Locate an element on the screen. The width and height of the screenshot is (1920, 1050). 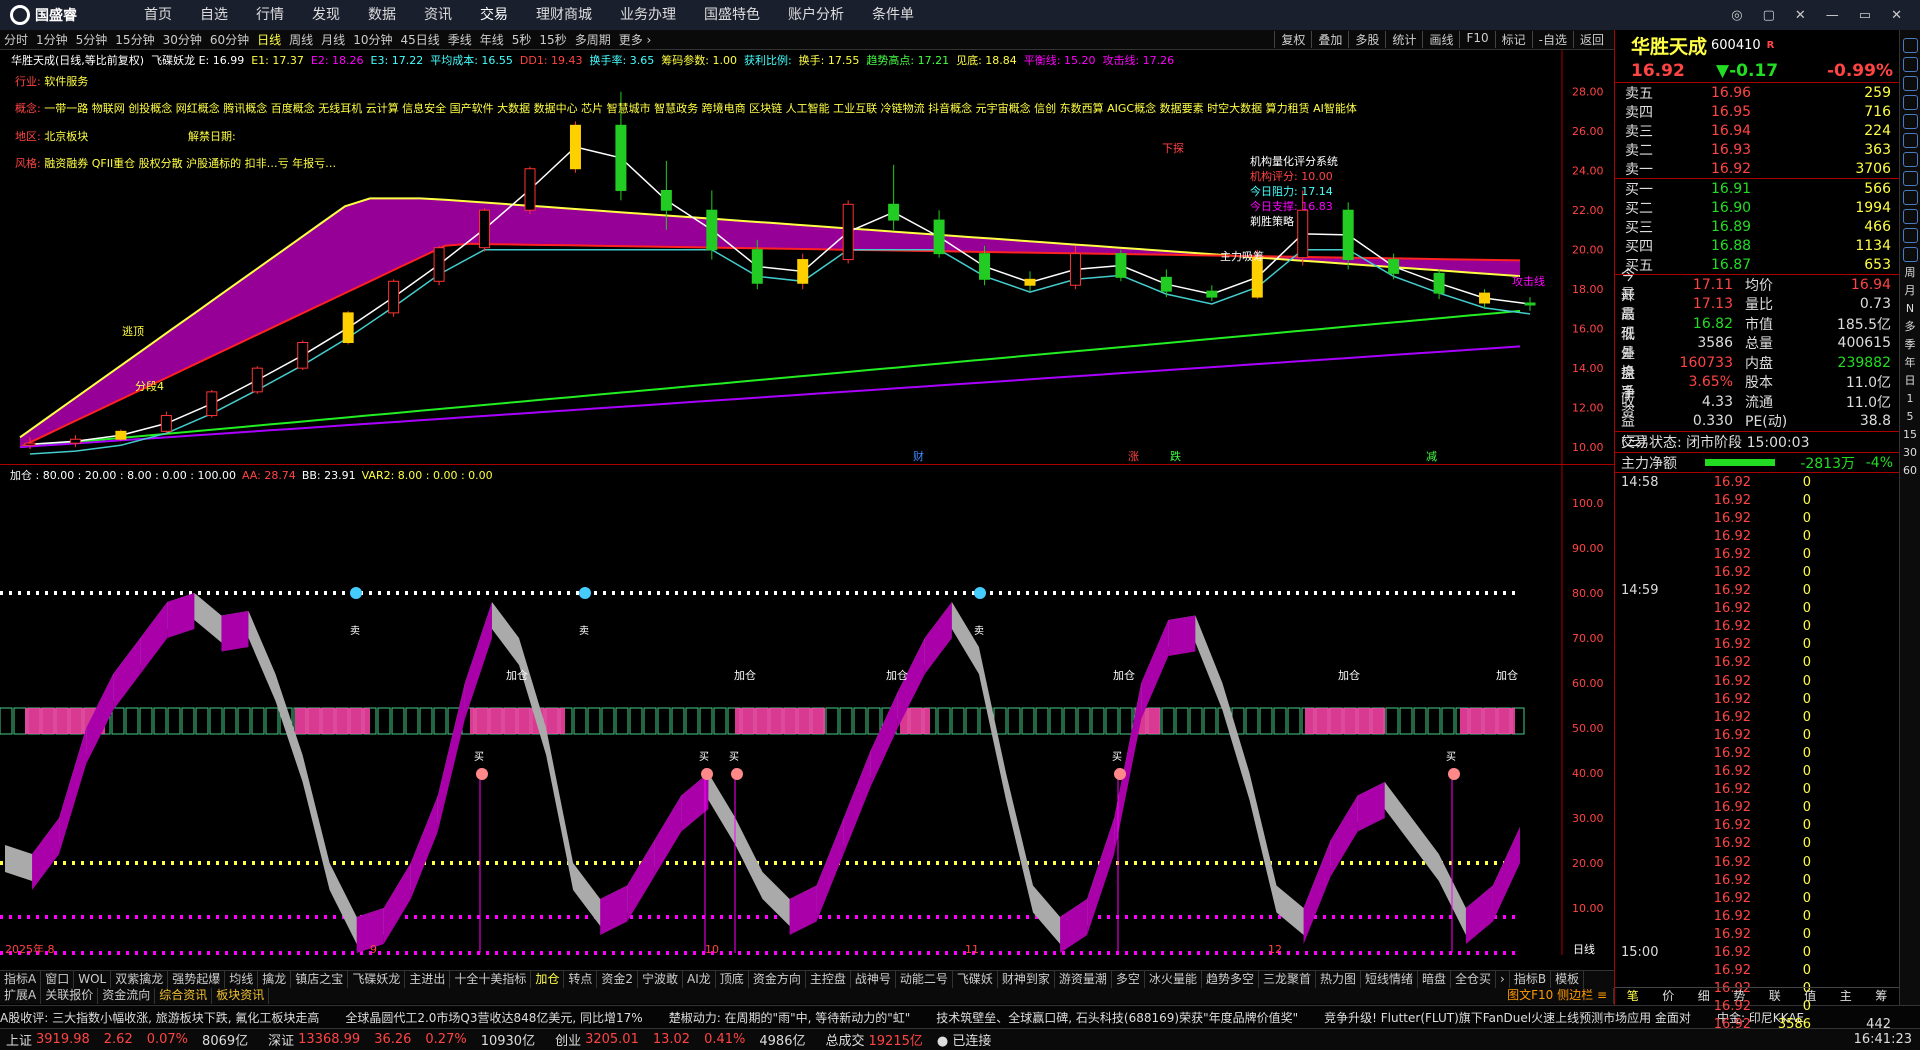
quote-tab-1: 价 is located at coordinates (1669, 996).